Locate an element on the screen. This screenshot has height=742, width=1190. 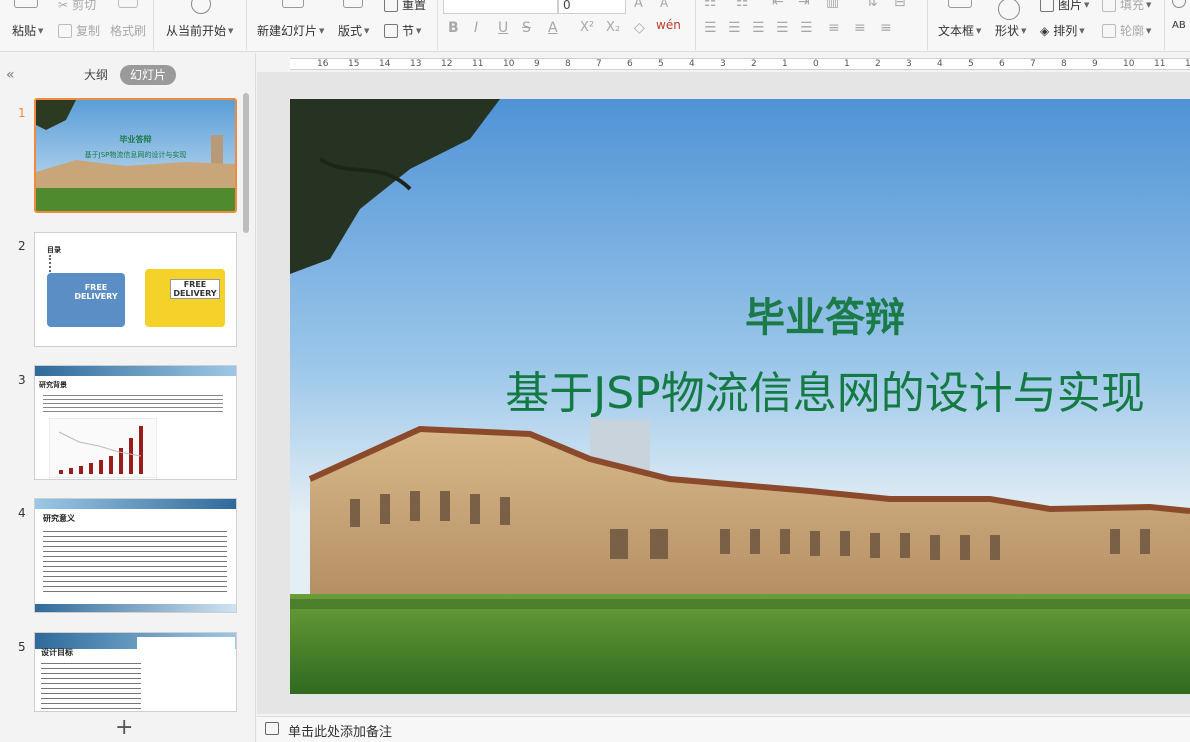
truck-badge: FREE DELIVERY is located at coordinates (96, 292).